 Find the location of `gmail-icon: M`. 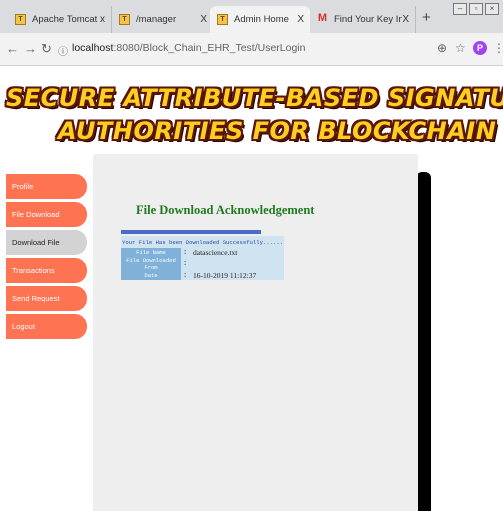

gmail-icon: M is located at coordinates (322, 18).